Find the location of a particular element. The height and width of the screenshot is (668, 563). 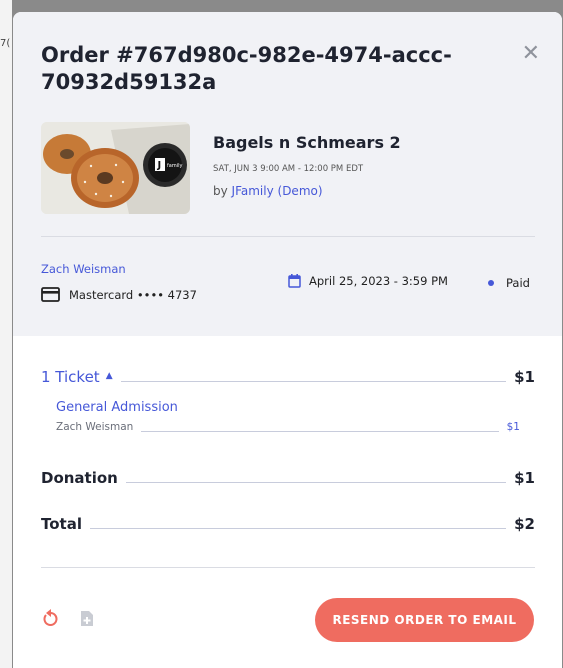

total-amount: $2 is located at coordinates (524, 524).